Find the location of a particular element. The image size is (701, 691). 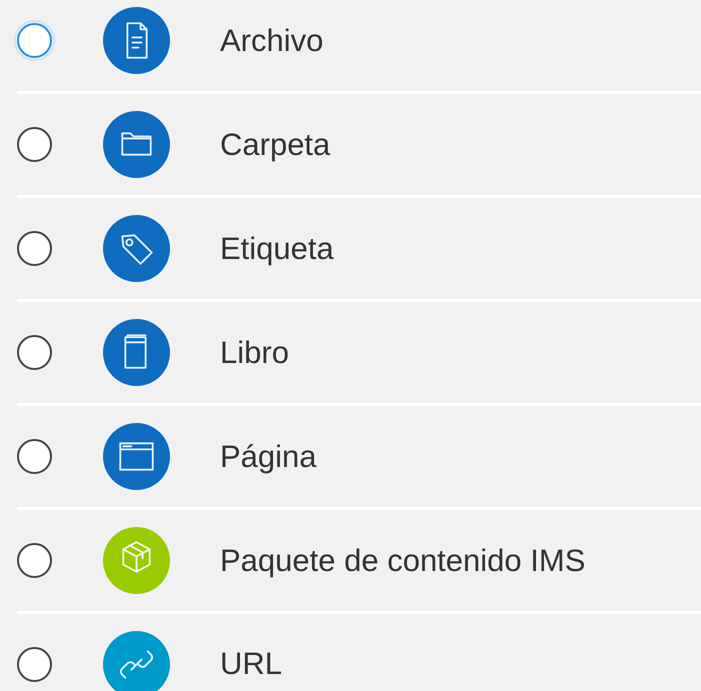

option-label: URL is located at coordinates (251, 664).